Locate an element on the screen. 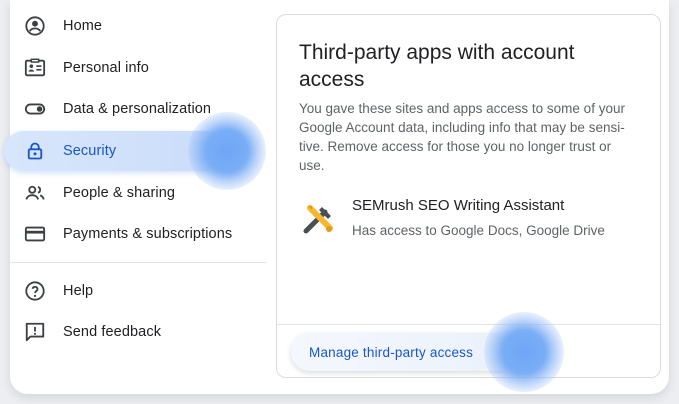 The image size is (679, 404). credit-card-icon is located at coordinates (35, 234).